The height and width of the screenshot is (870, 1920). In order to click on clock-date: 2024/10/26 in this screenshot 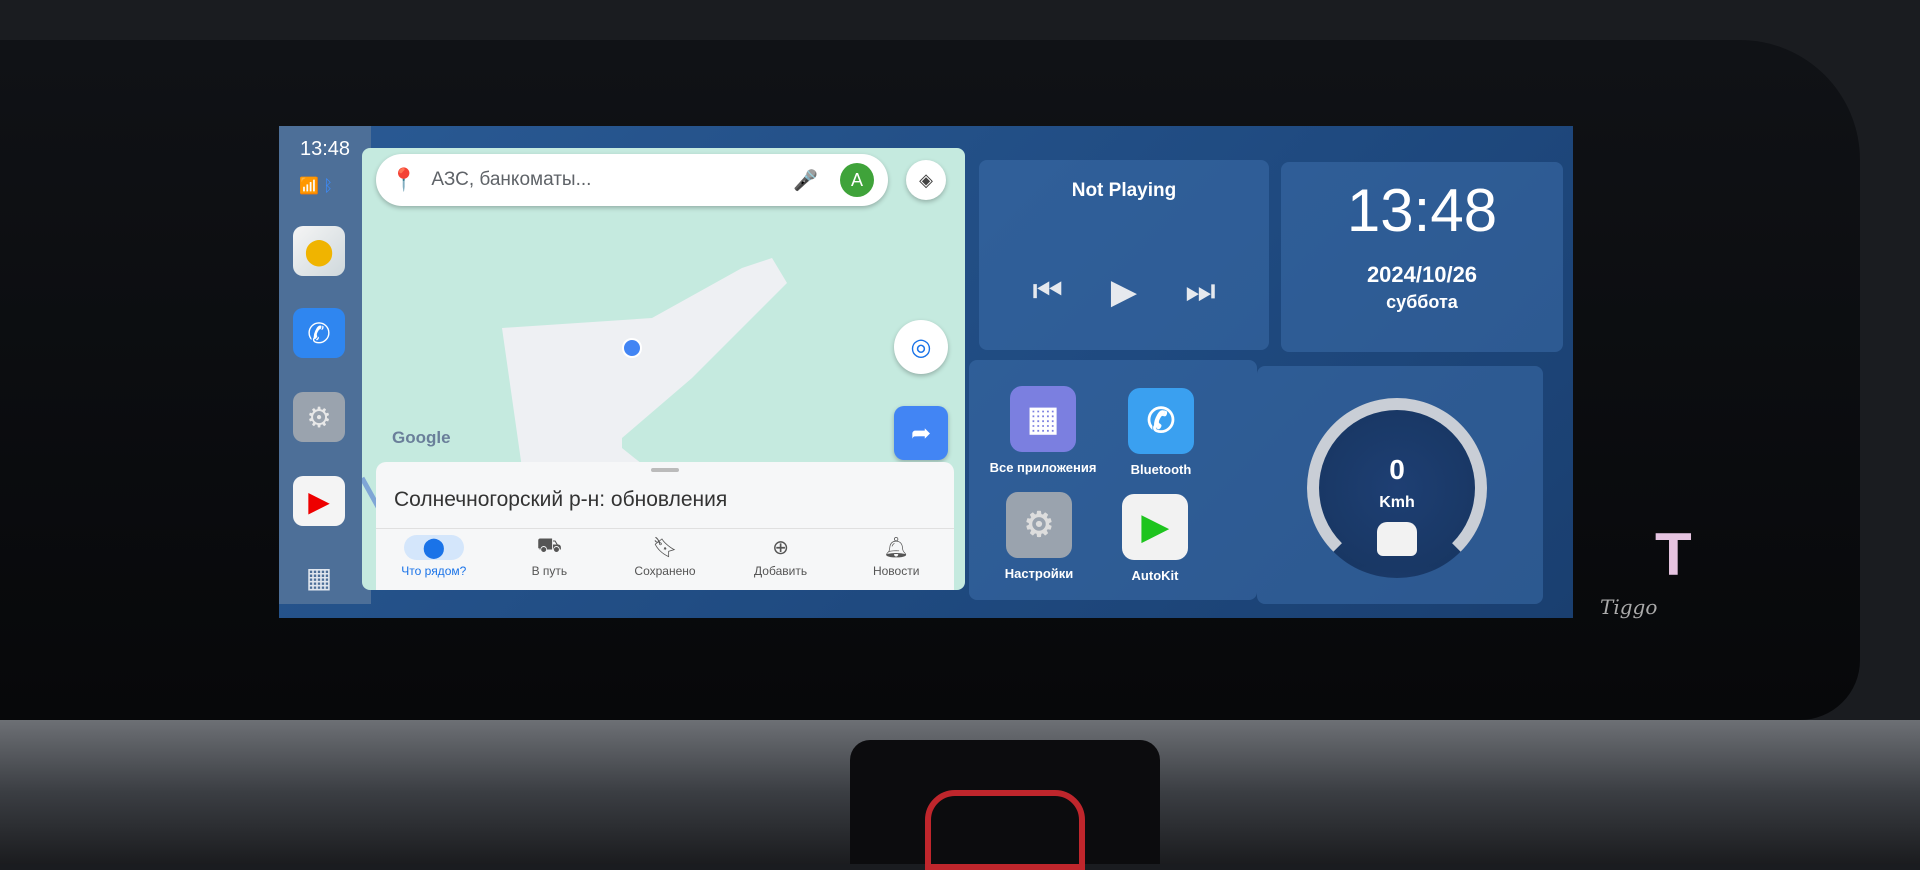, I will do `click(1422, 274)`.